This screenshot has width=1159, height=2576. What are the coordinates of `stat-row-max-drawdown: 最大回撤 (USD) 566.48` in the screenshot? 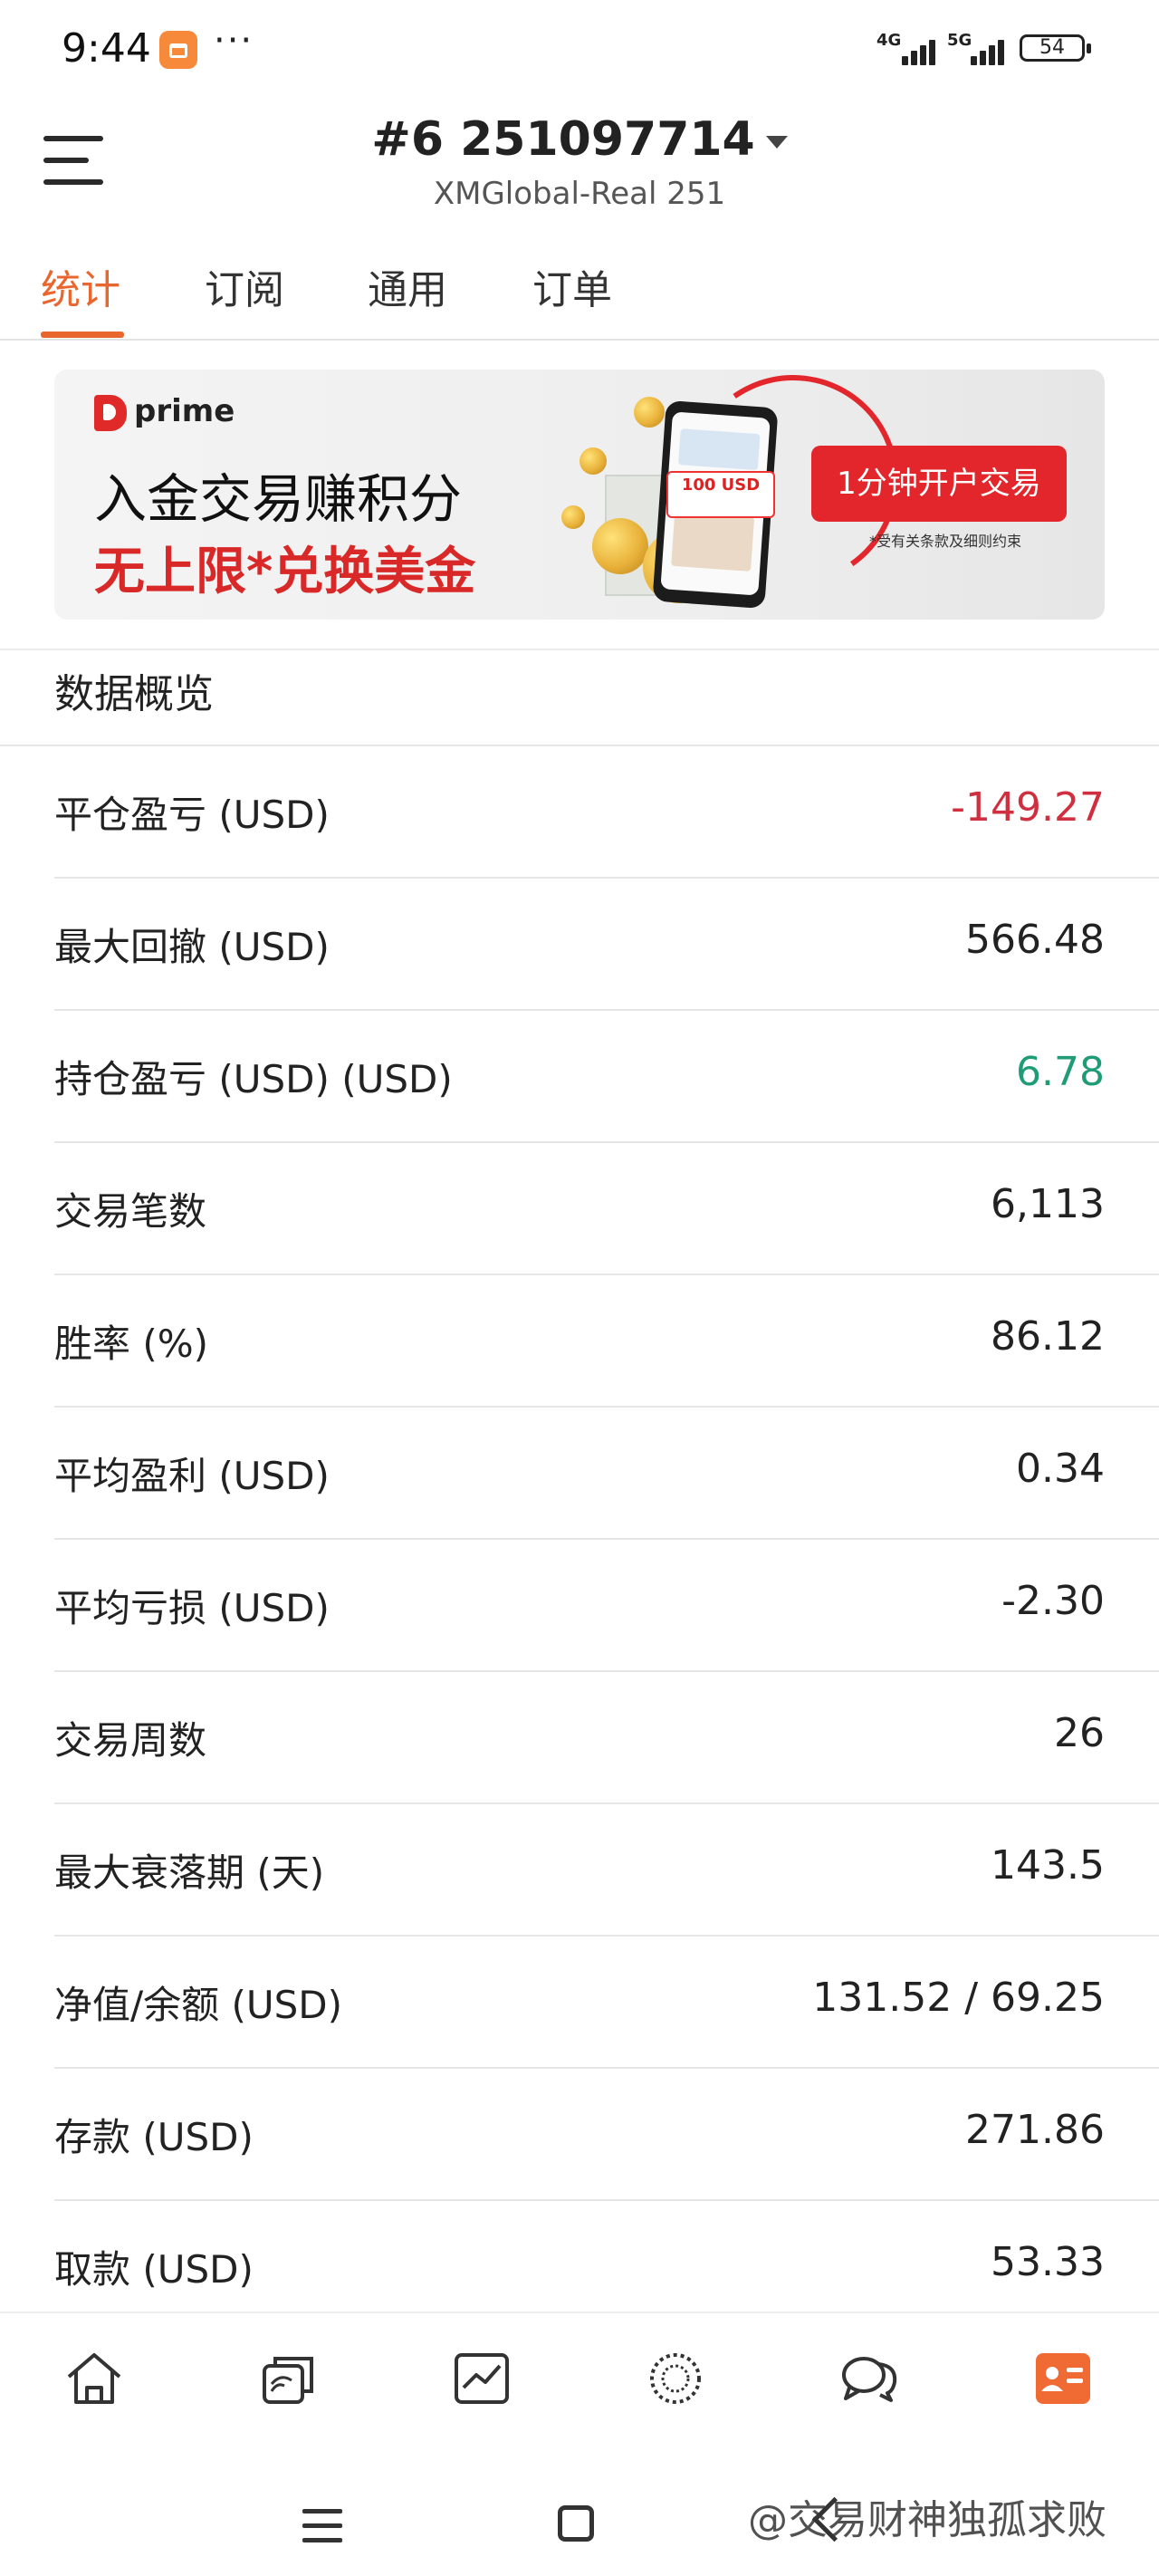 It's located at (606, 945).